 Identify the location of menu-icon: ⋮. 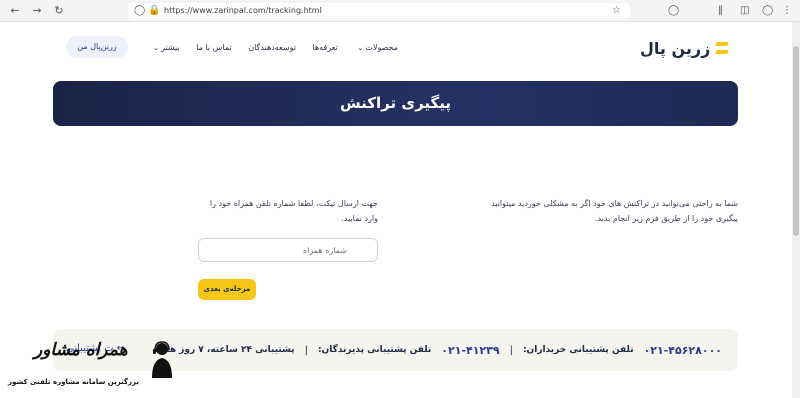
(787, 11).